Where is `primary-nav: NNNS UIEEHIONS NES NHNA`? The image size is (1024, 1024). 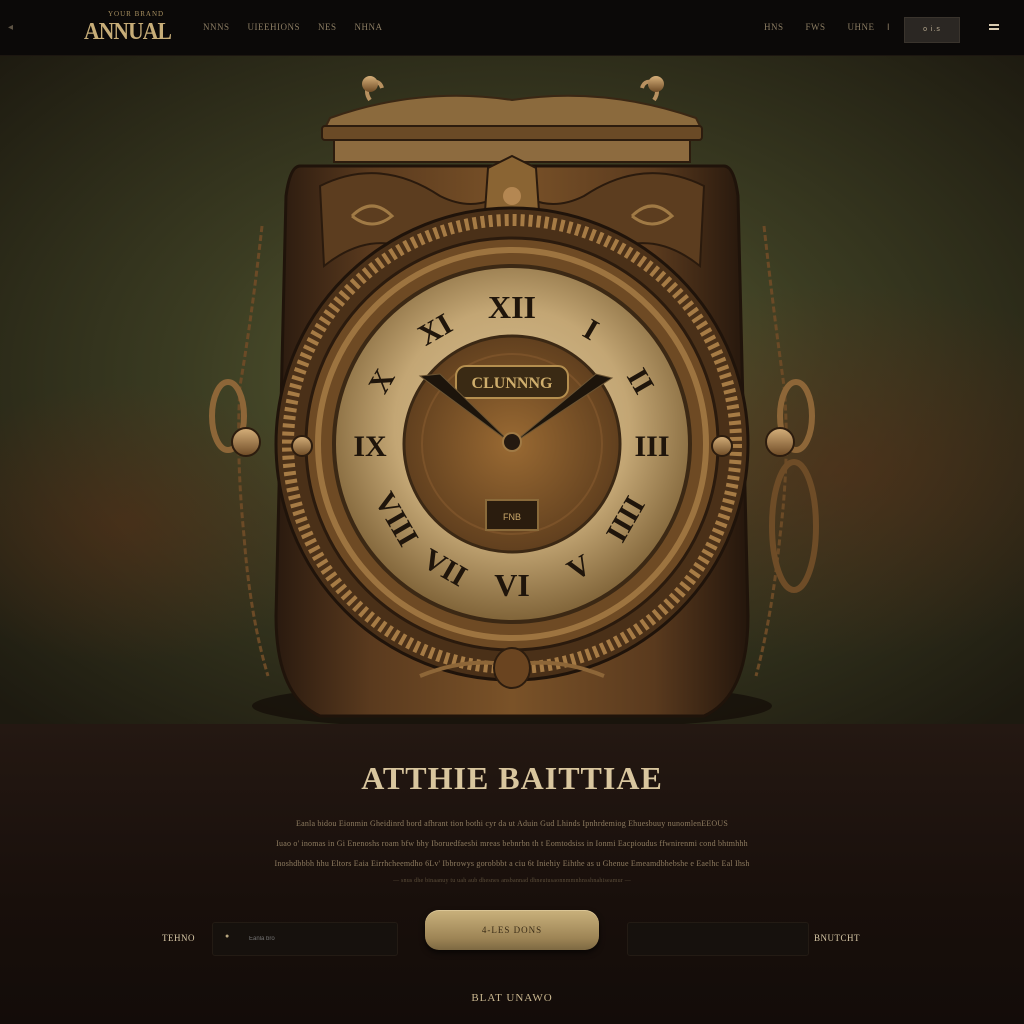
primary-nav: NNNS UIEEHIONS NES NHNA is located at coordinates (293, 27).